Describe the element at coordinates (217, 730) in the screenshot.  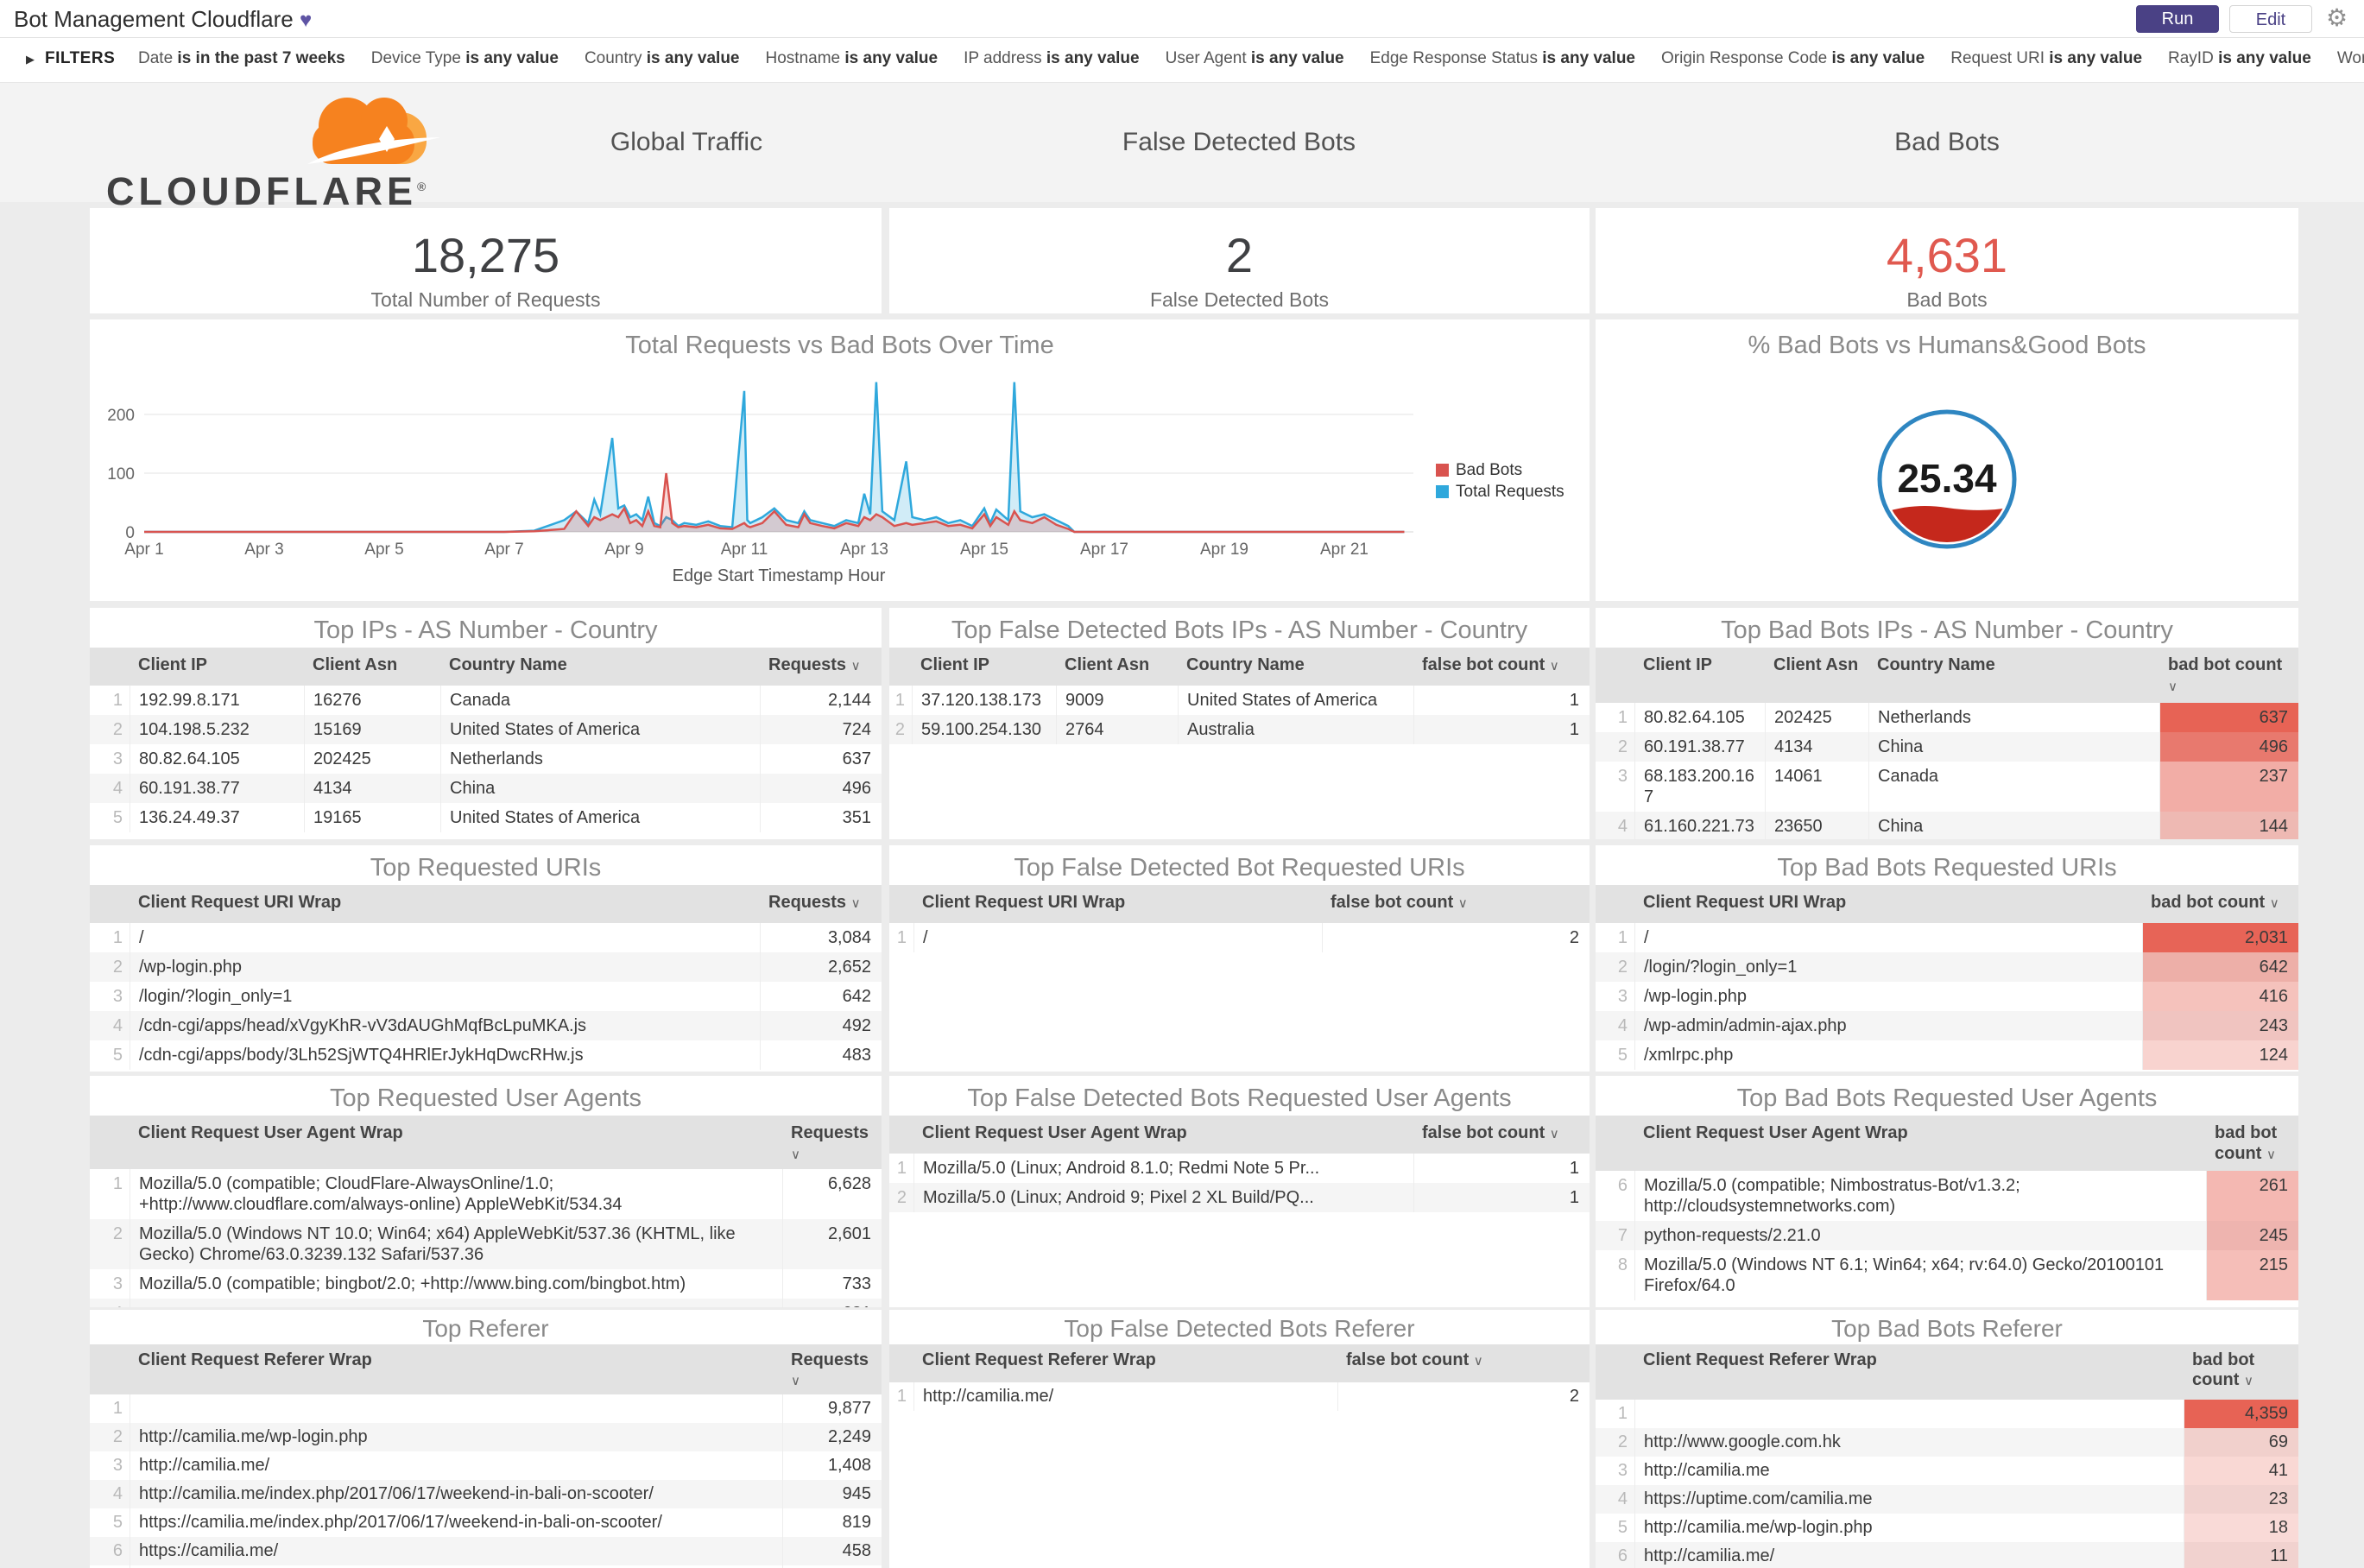
I see `table-cell: 104.198.5.232` at that location.